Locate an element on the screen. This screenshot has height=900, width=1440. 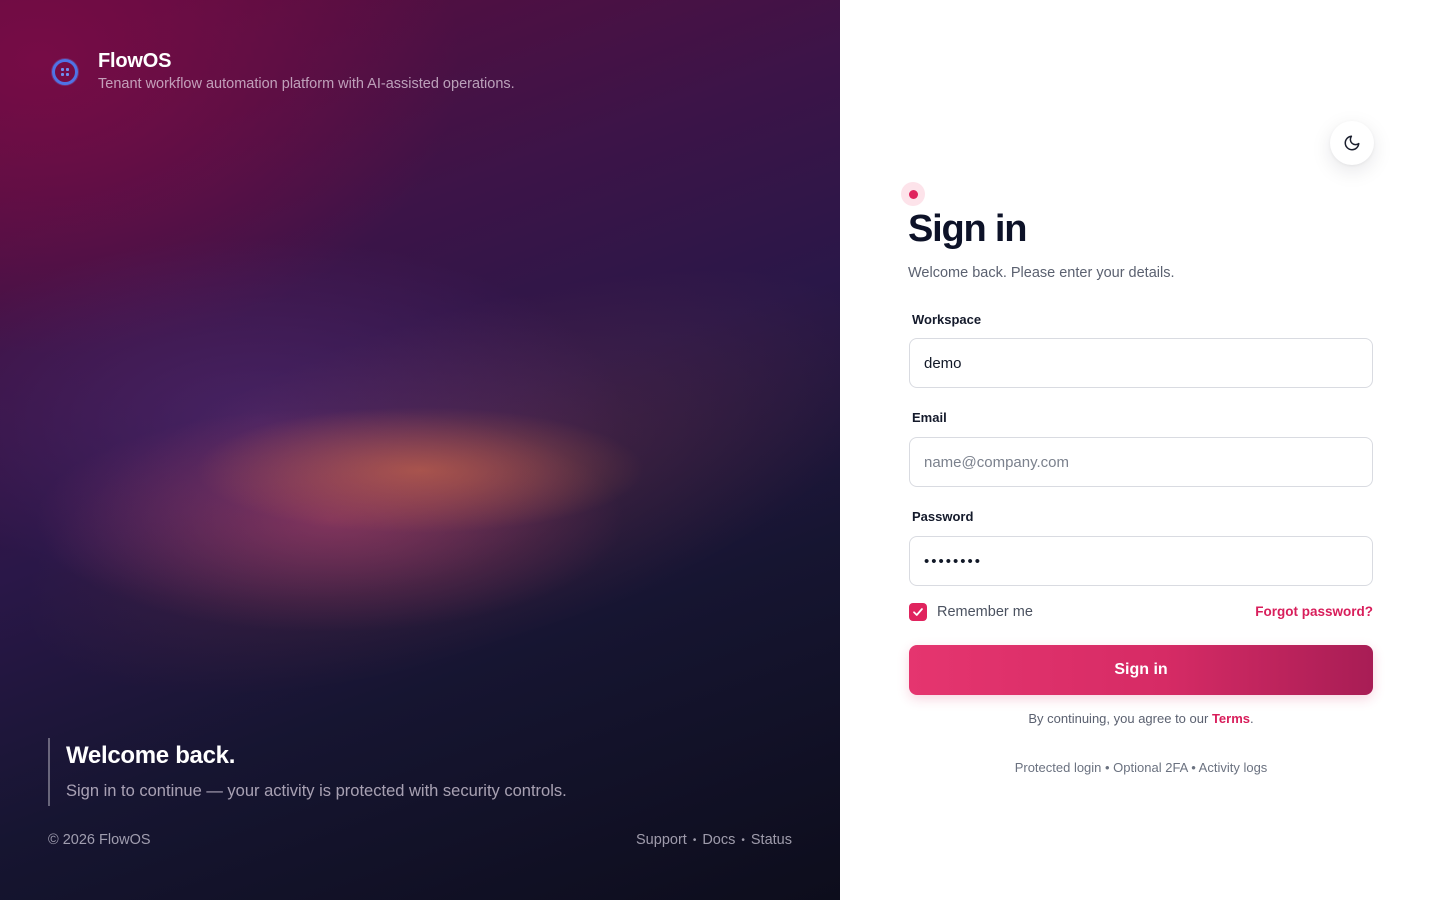
status-dot is located at coordinates (913, 194).